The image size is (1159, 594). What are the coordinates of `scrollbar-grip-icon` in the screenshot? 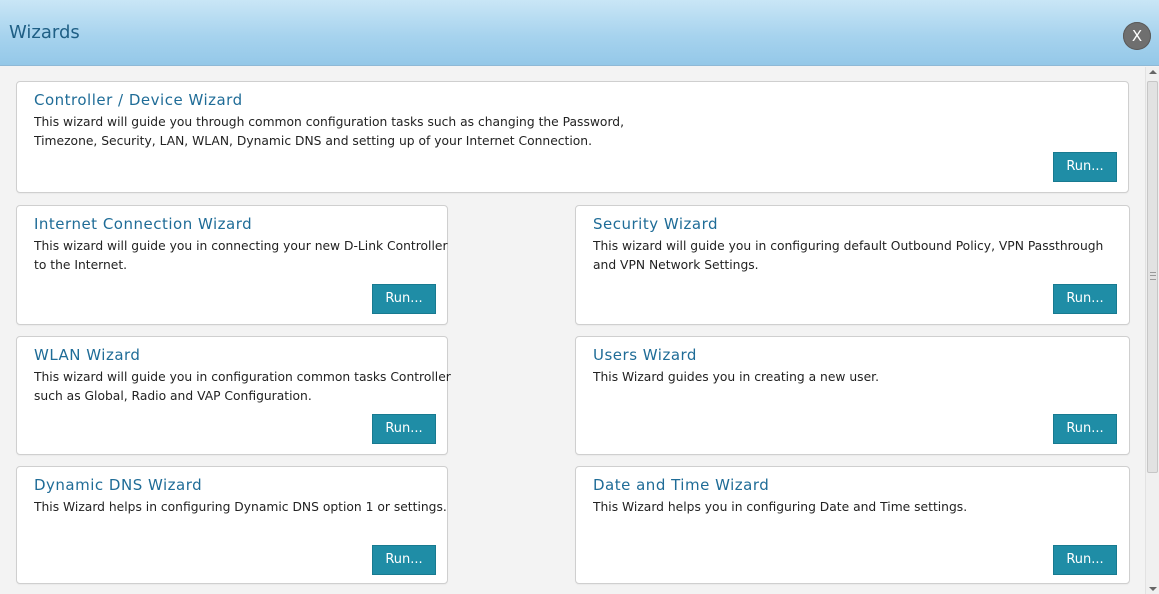 It's located at (1153, 276).